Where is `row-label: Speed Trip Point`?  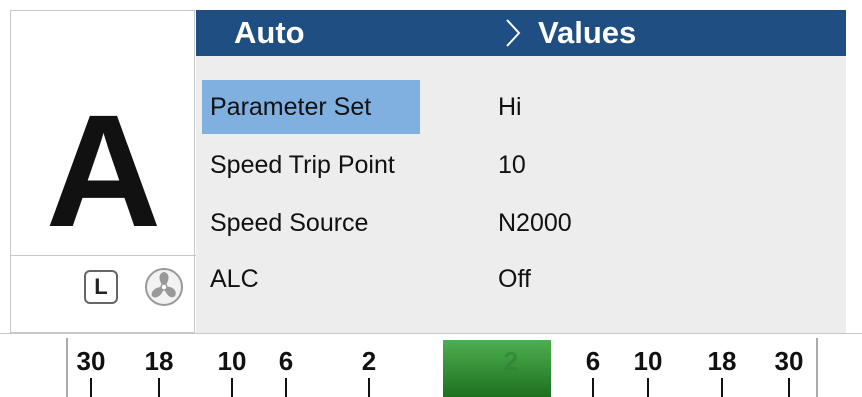
row-label: Speed Trip Point is located at coordinates (311, 165).